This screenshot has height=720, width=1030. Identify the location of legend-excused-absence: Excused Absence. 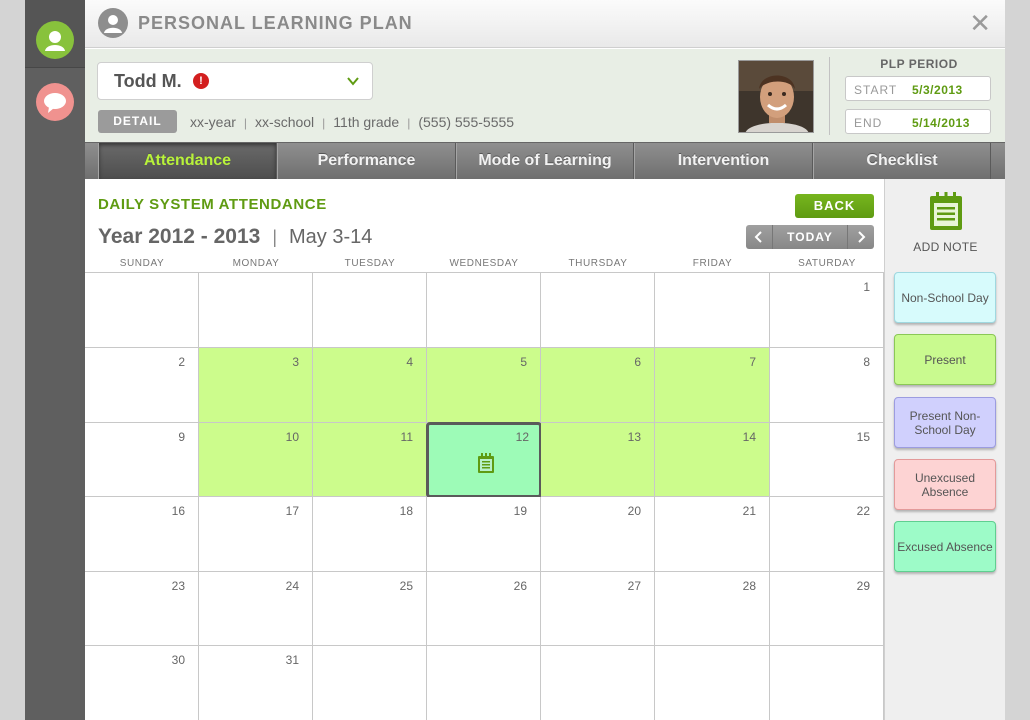
(945, 546).